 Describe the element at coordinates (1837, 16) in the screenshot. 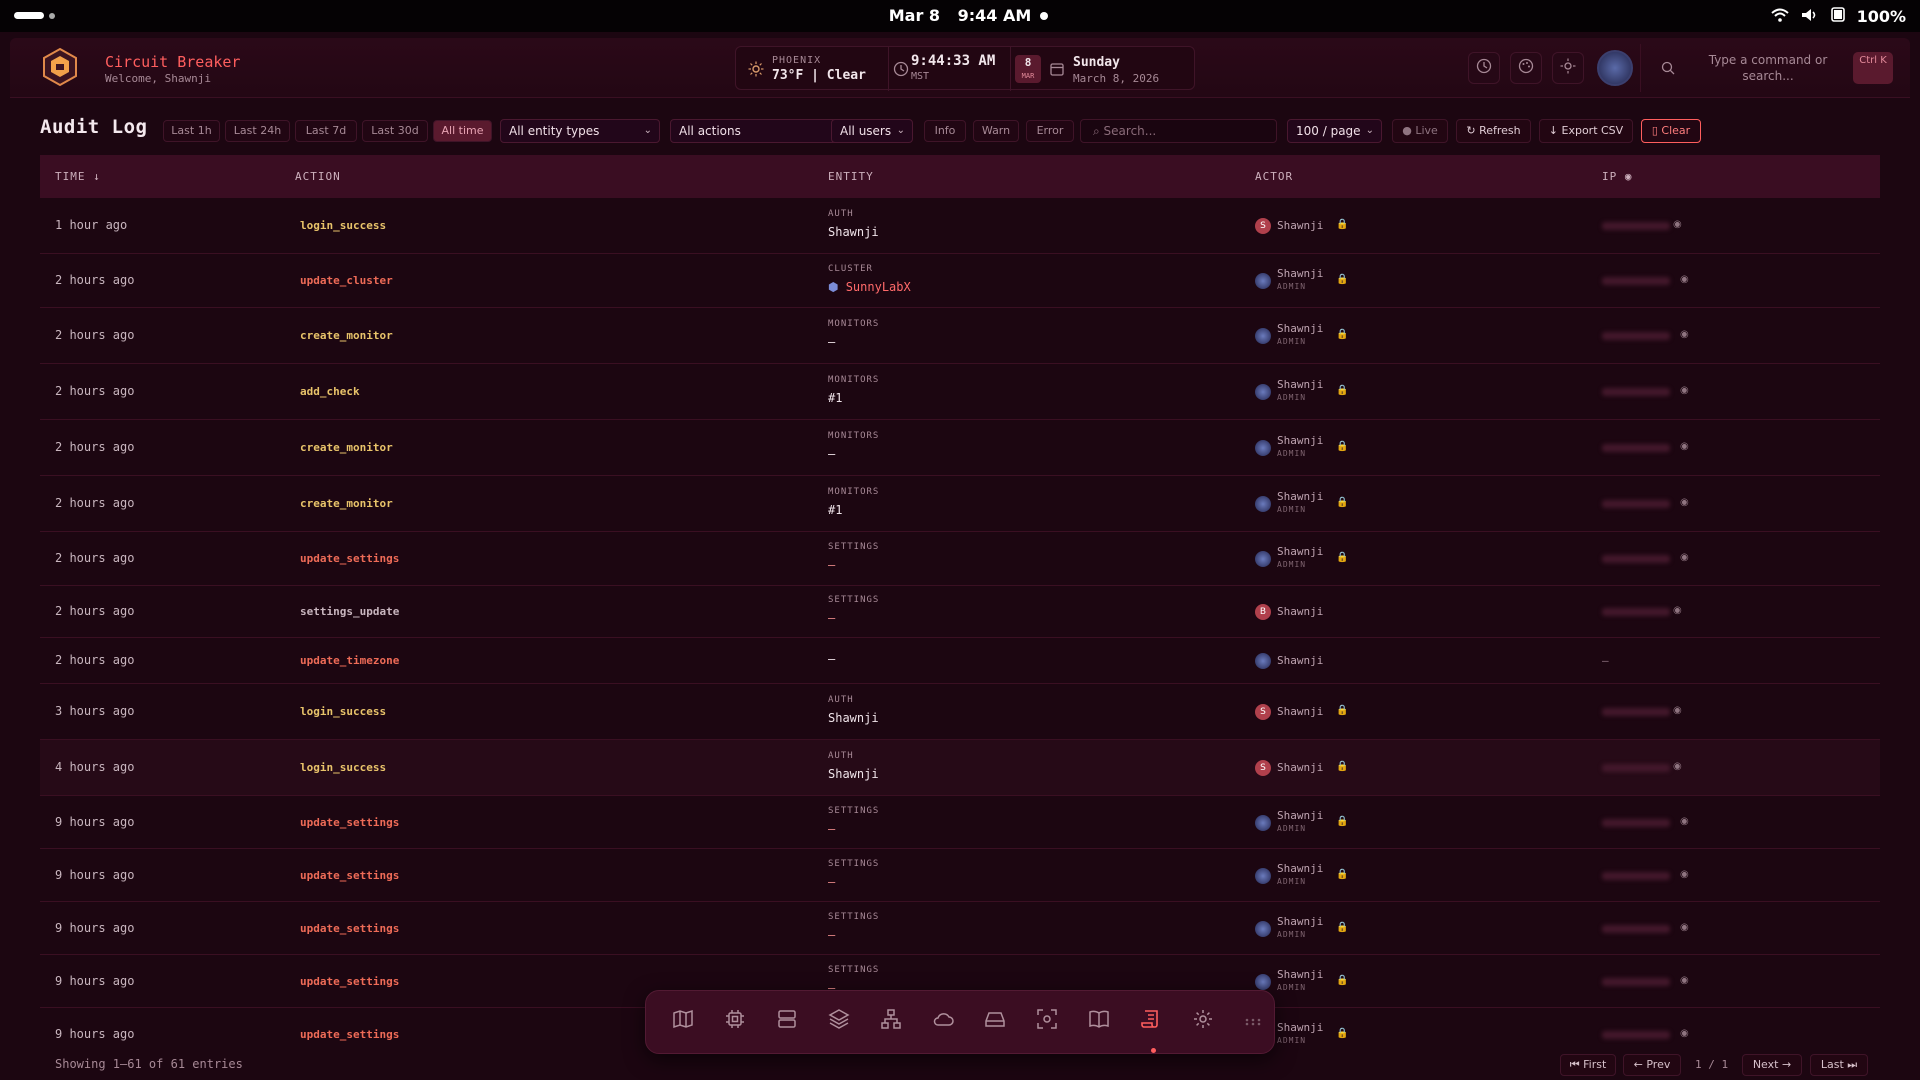

I see `battery-icon` at that location.